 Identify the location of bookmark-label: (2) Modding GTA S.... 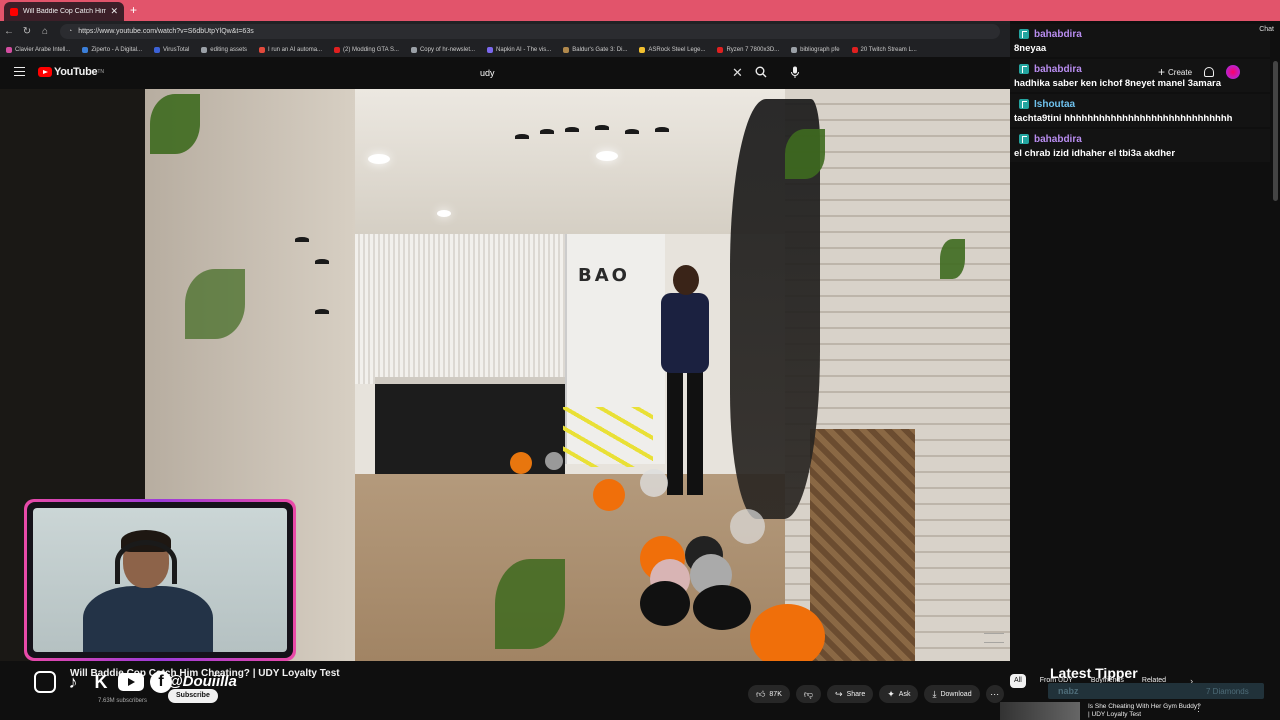
(371, 49).